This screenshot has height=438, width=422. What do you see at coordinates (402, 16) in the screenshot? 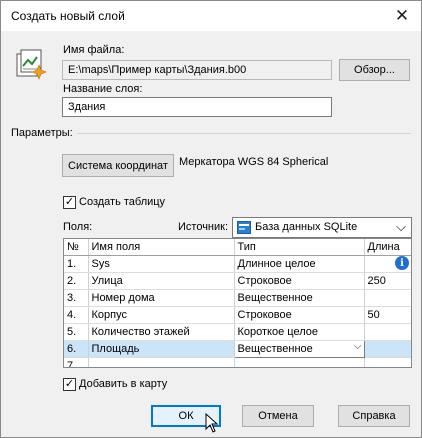
I see `close-icon: ✕` at bounding box center [402, 16].